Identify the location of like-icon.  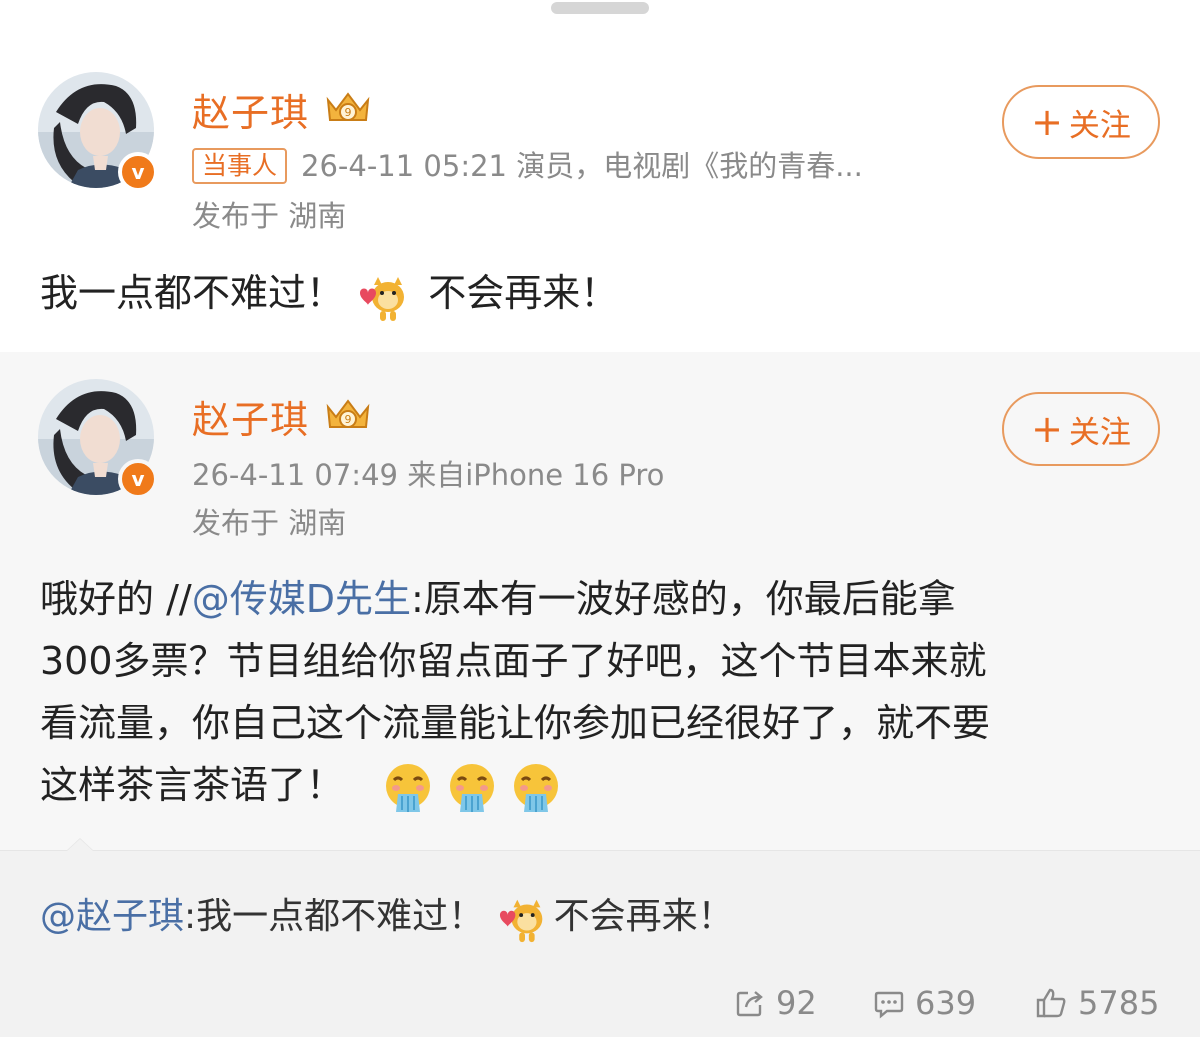
(1051, 1003).